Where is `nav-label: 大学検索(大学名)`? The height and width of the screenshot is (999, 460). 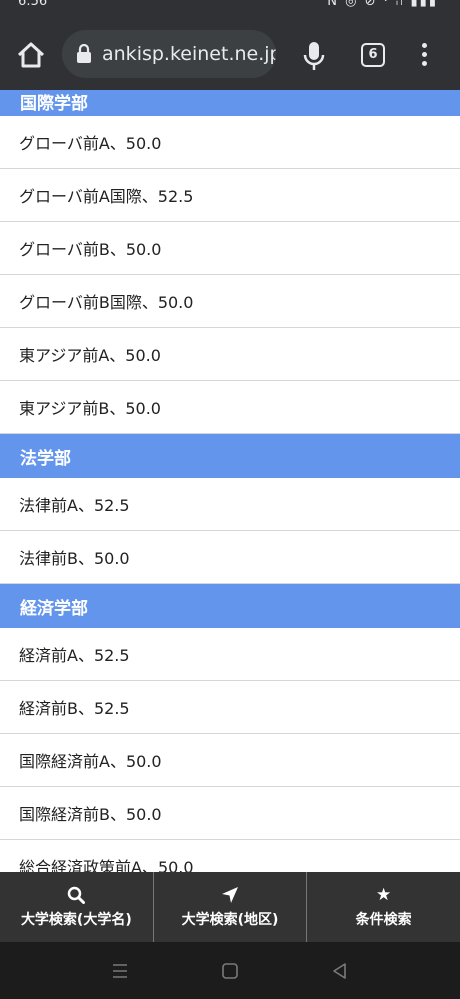 nav-label: 大学検索(大学名) is located at coordinates (76, 920).